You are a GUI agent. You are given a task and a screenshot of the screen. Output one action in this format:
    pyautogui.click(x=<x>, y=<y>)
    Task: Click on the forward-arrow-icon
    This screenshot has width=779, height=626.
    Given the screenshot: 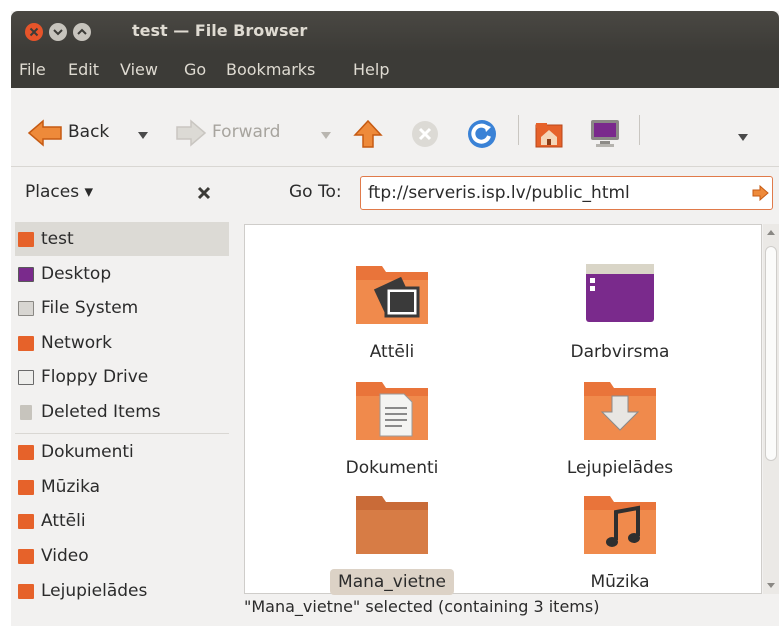 What is the action you would take?
    pyautogui.click(x=191, y=133)
    